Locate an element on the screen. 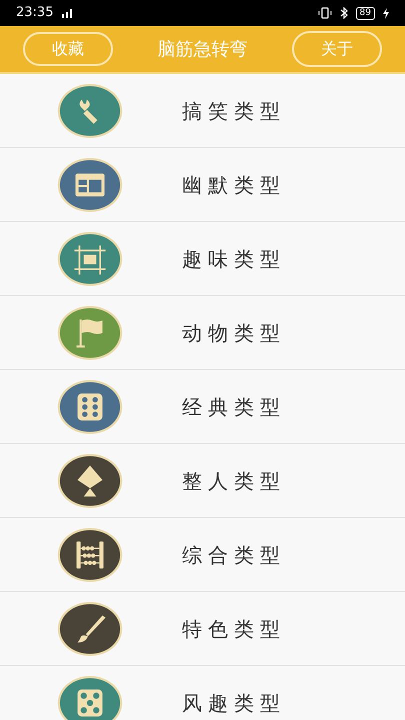 The height and width of the screenshot is (720, 405). category-item: 经典类型 is located at coordinates (202, 407).